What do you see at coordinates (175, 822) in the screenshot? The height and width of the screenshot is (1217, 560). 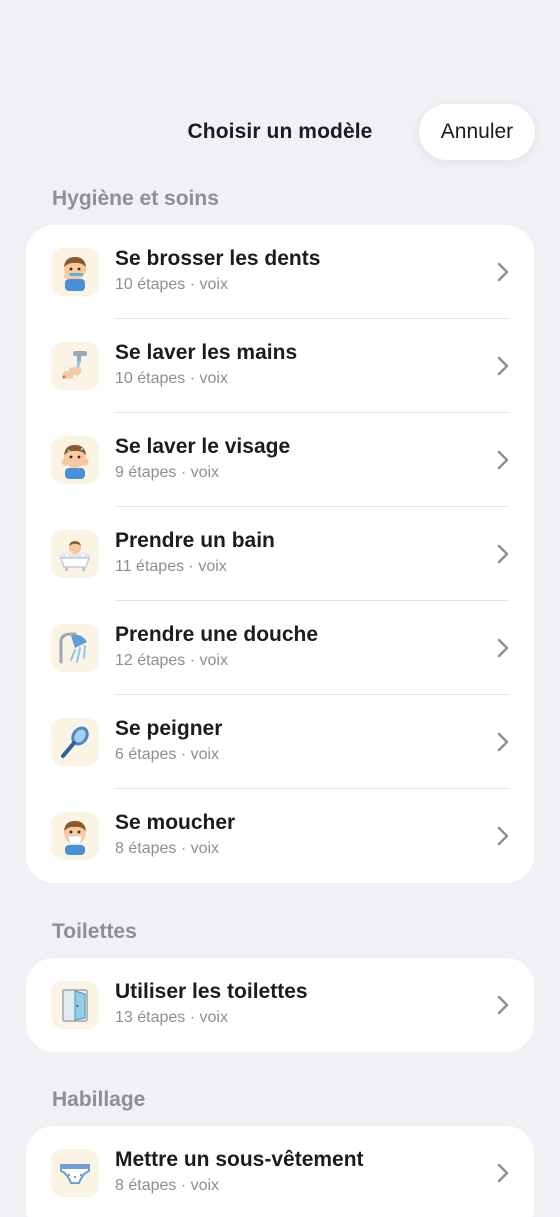 I see `item-title: Se moucher` at bounding box center [175, 822].